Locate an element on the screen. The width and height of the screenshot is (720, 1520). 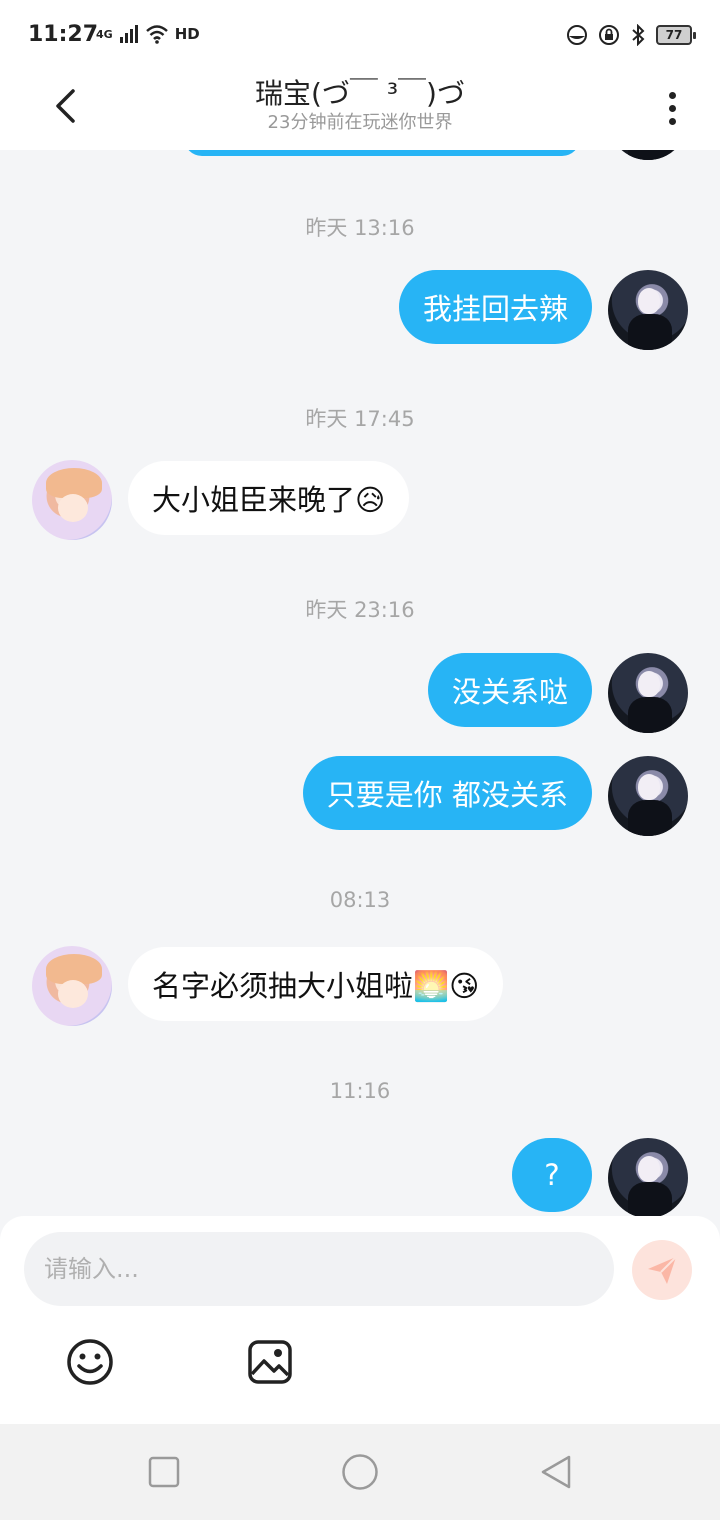
battery-icon: 77 is located at coordinates (676, 35).